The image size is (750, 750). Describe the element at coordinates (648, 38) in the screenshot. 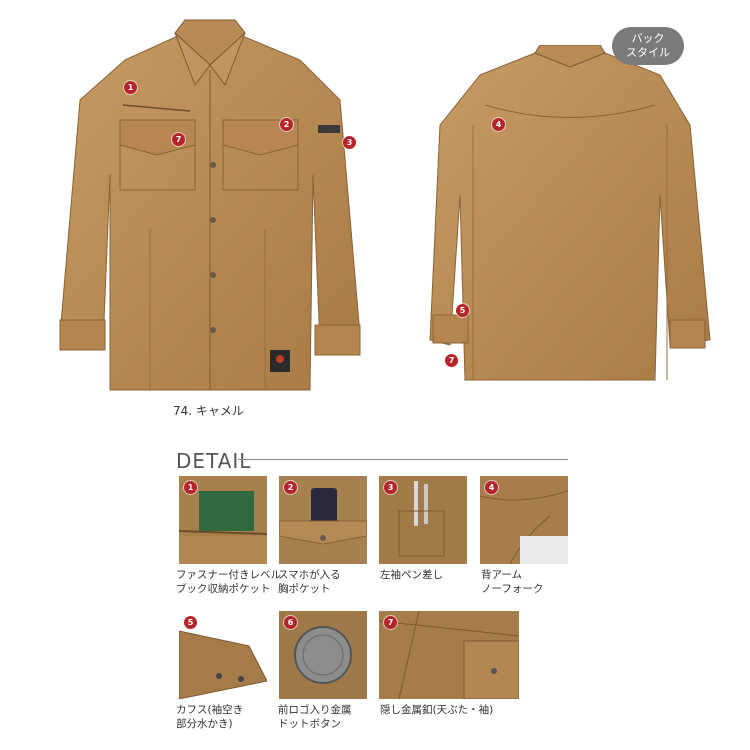

I see `back-style-line1: バック` at that location.